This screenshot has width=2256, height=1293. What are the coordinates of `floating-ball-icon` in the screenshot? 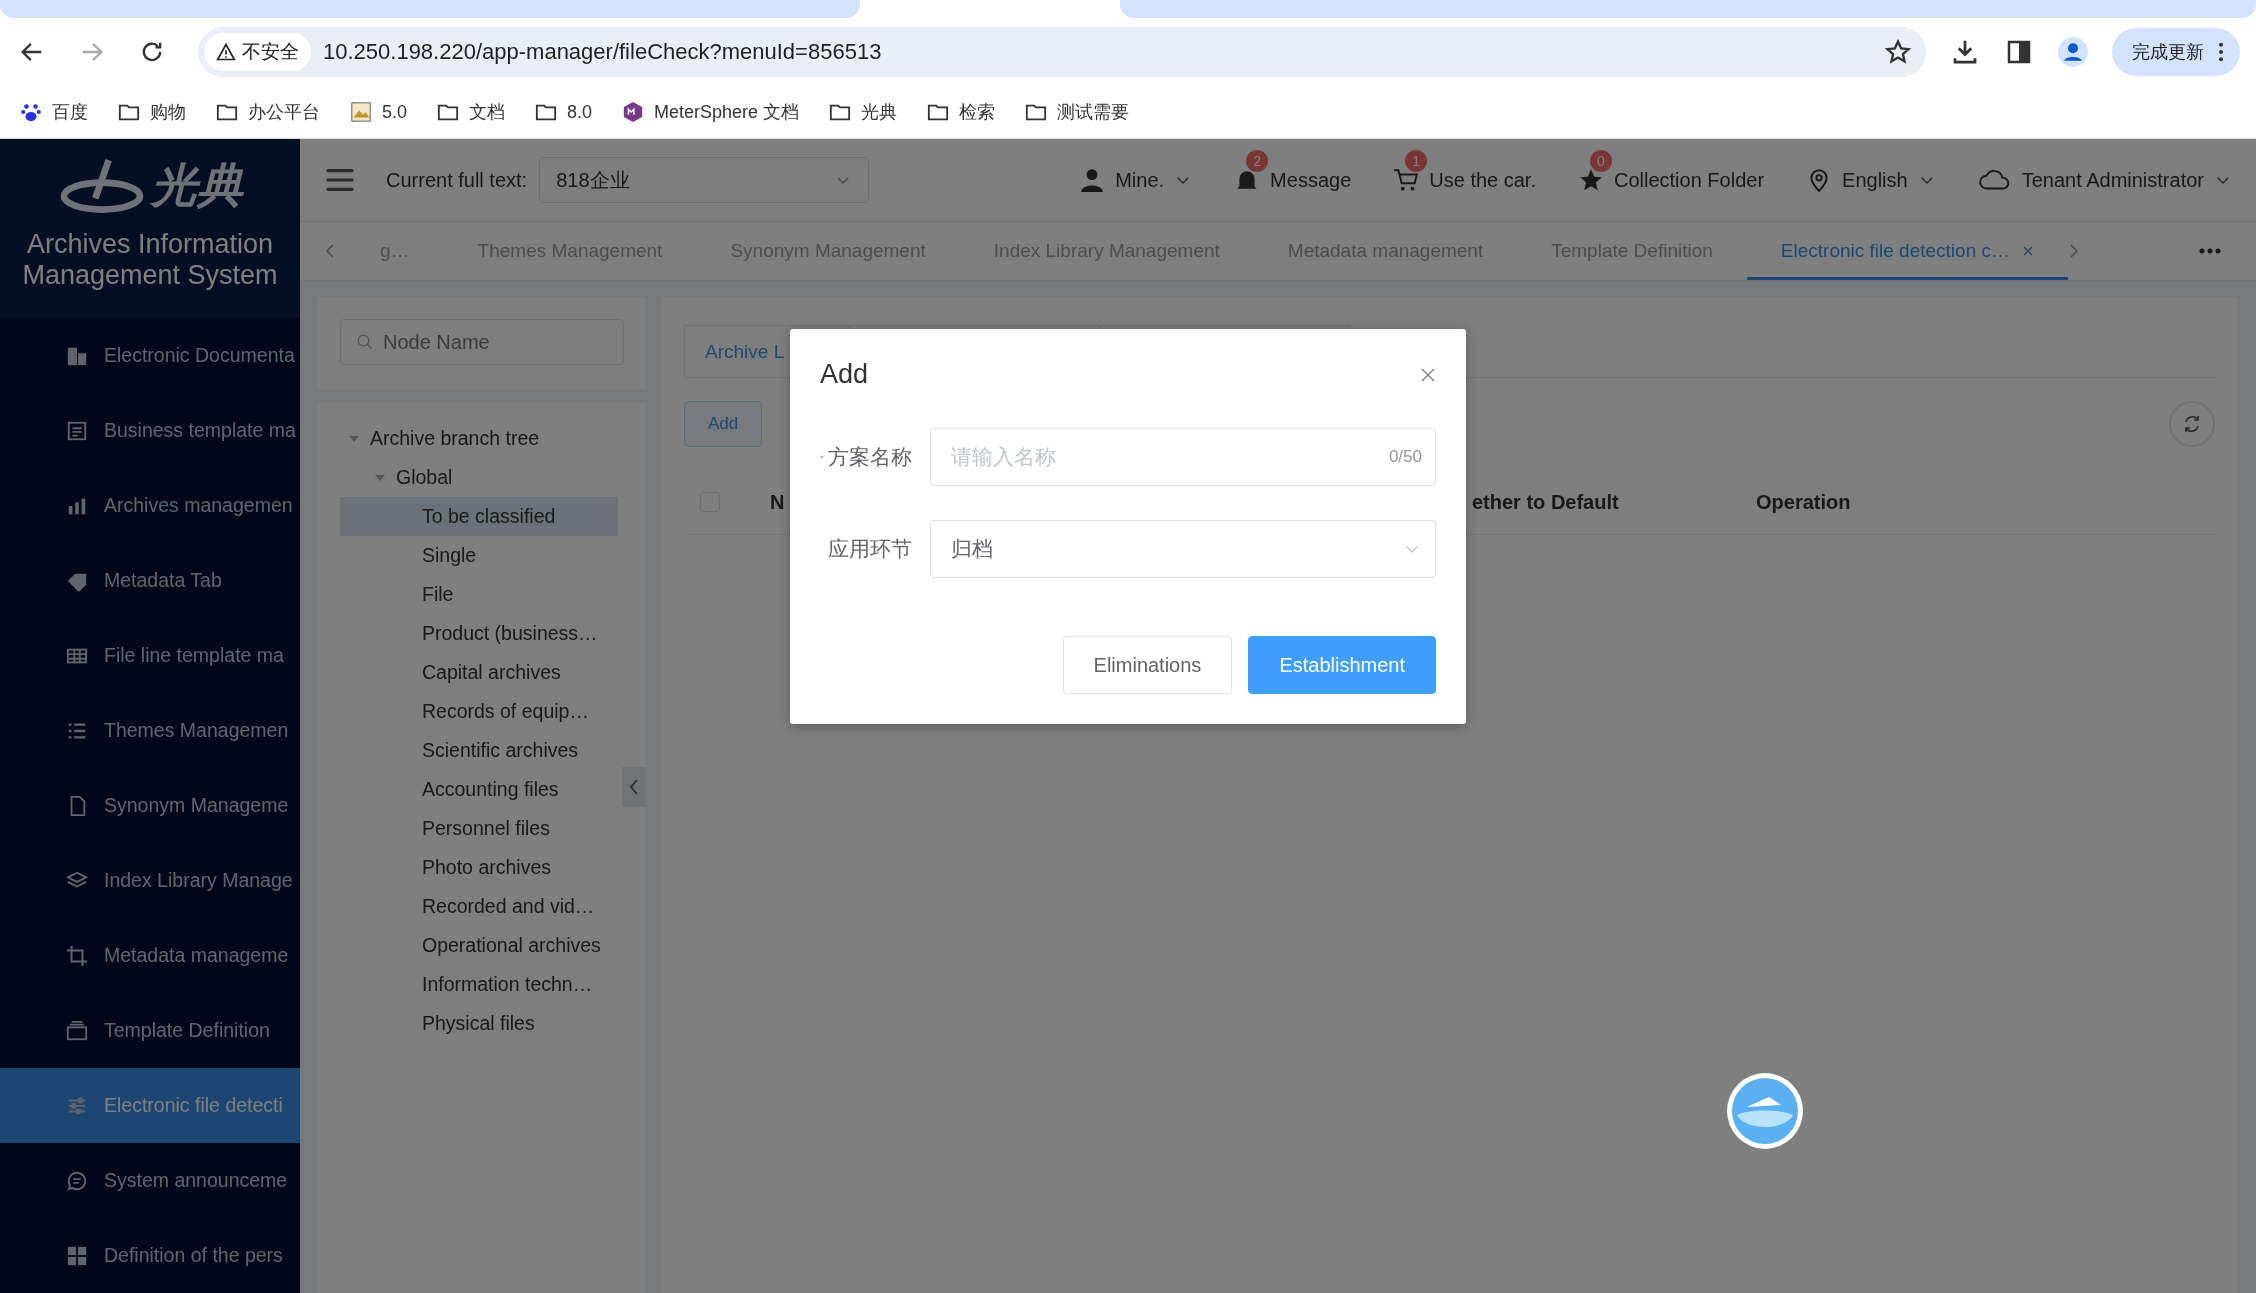 It's located at (1765, 1111).